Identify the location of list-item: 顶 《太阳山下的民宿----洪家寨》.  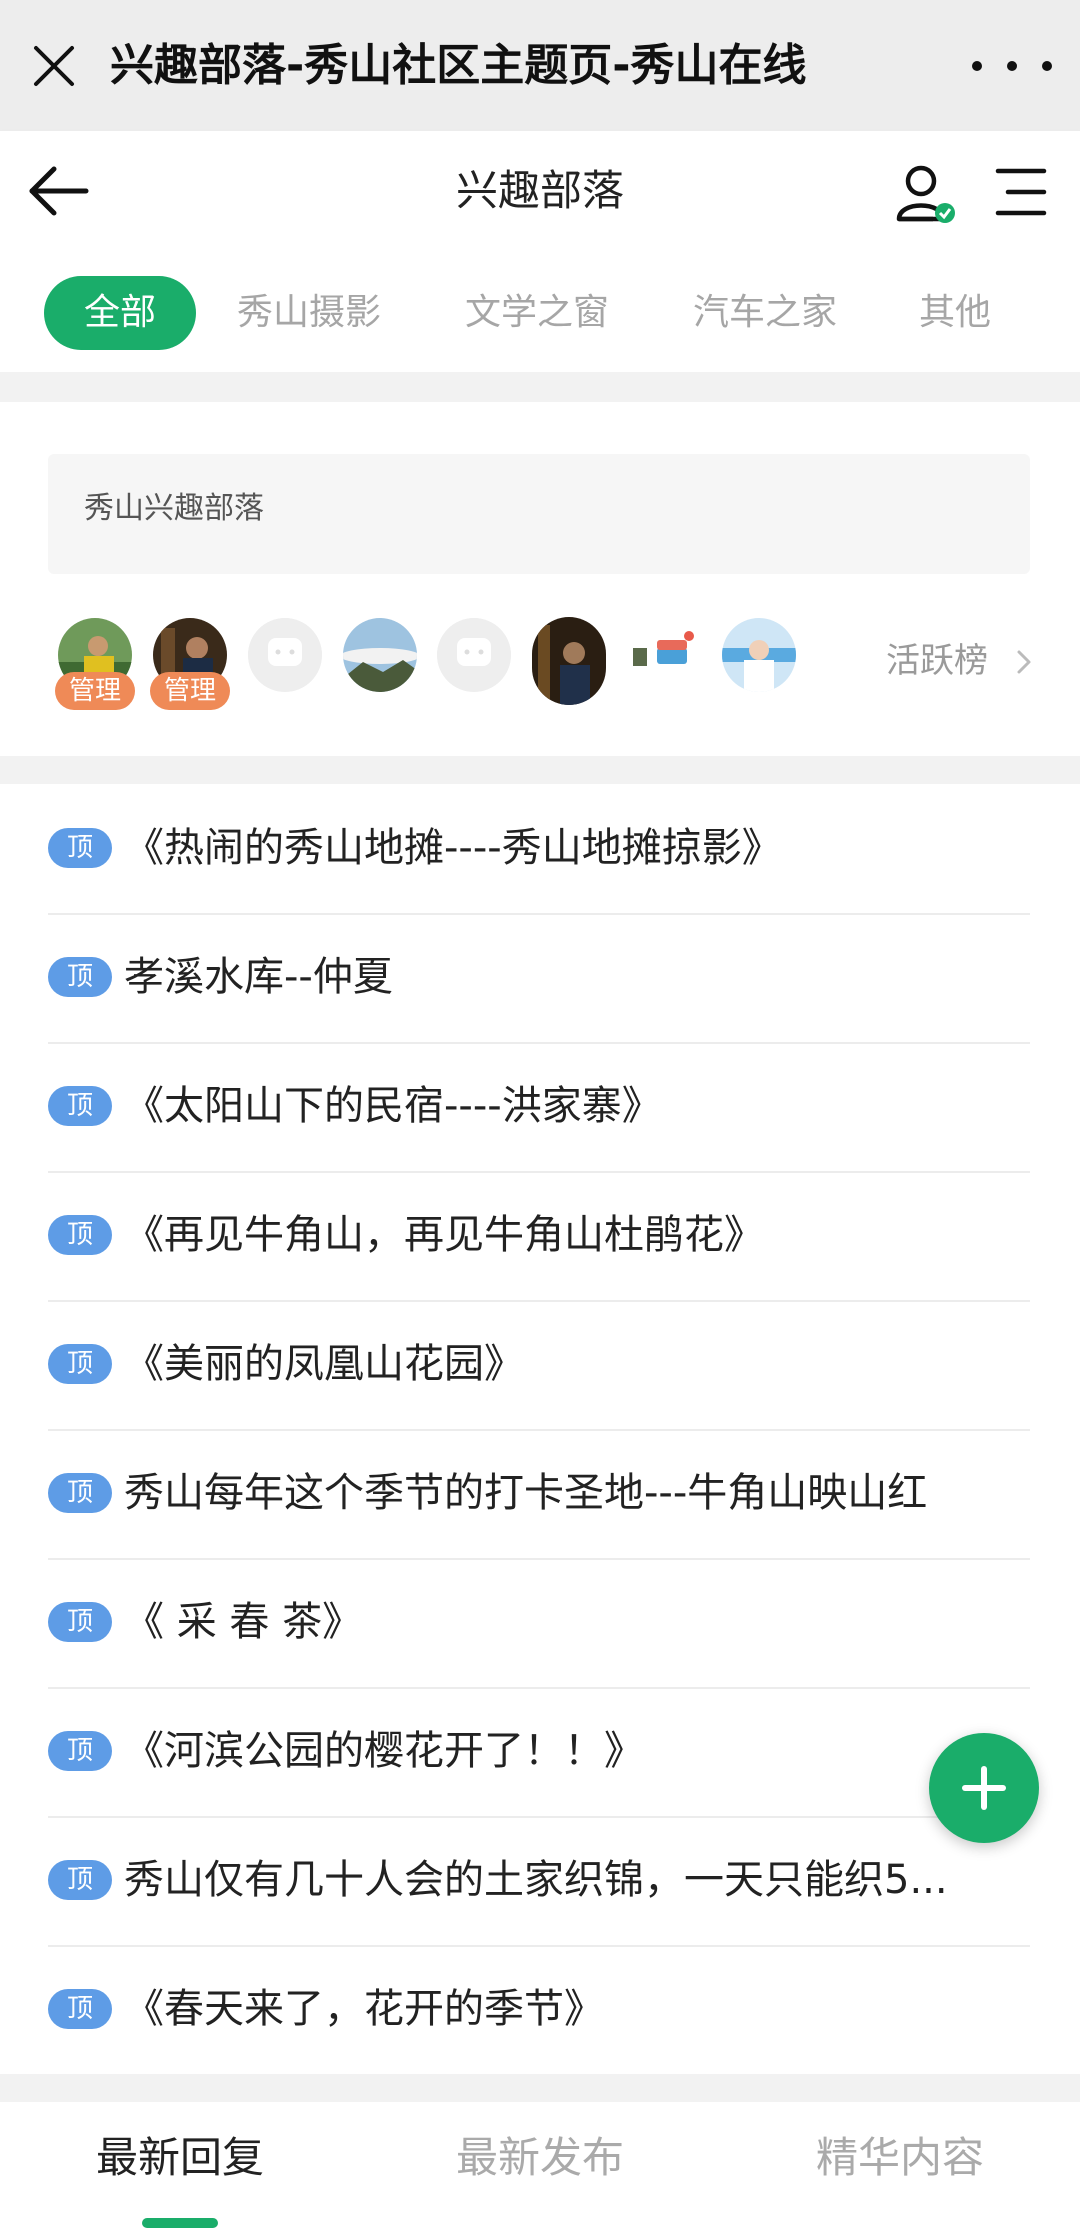
(539, 1107).